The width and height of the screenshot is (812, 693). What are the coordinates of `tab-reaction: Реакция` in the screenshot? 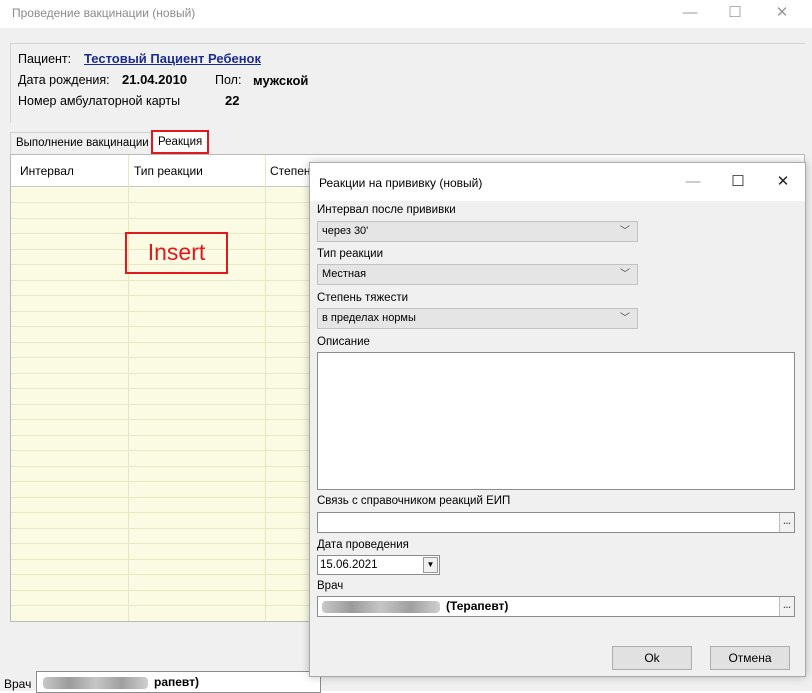 It's located at (180, 142).